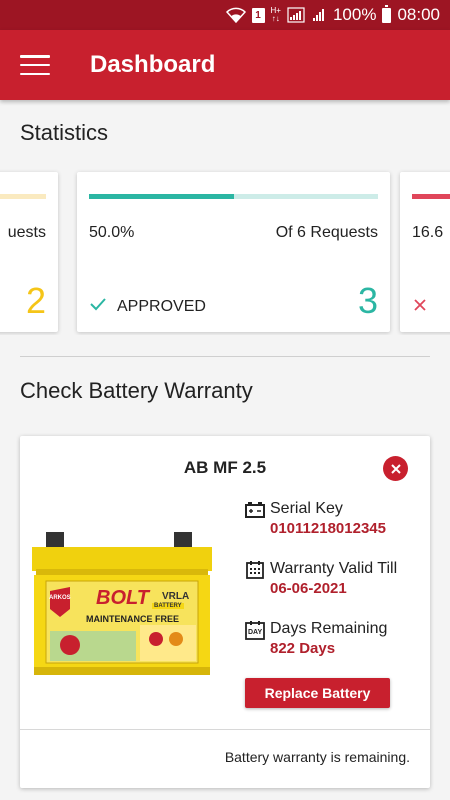 This screenshot has width=450, height=800. I want to click on battery-brand: BOLT, so click(122, 598).